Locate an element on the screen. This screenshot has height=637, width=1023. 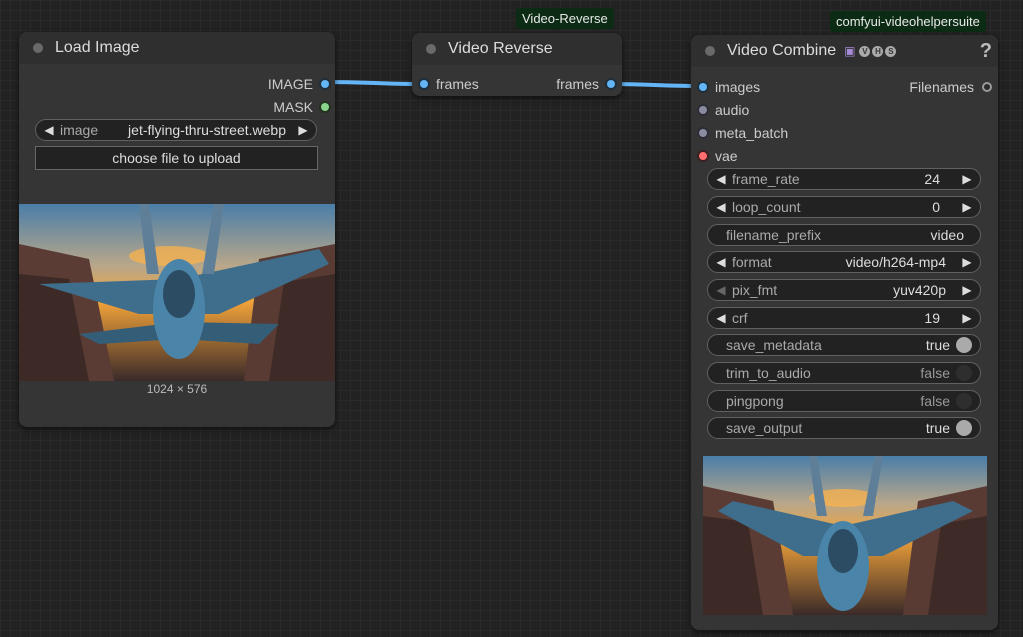
video-preview is located at coordinates (845, 535).